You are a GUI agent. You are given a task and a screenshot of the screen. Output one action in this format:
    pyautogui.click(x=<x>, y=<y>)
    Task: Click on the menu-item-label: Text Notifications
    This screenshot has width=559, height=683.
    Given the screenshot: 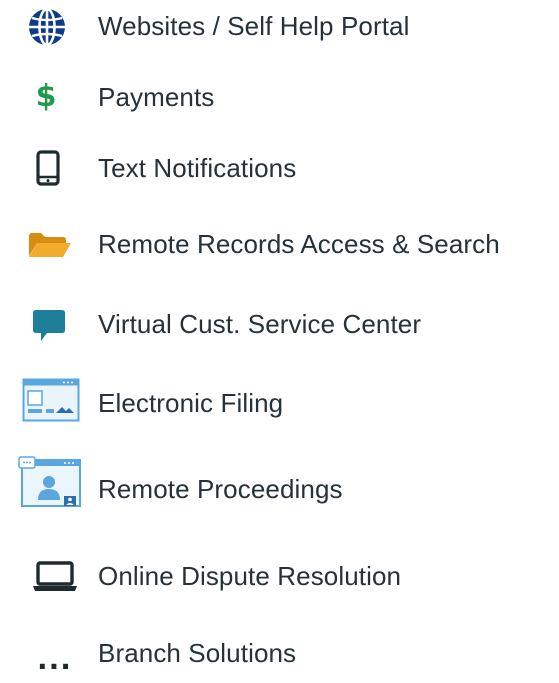 What is the action you would take?
    pyautogui.click(x=197, y=168)
    